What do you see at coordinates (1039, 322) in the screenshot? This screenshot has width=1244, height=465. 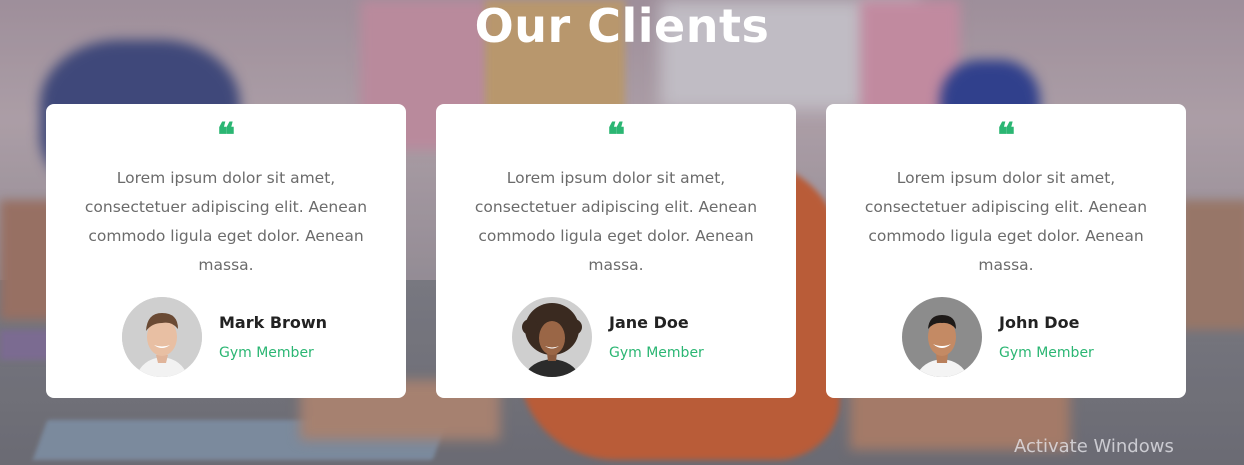 I see `client-name: John Doe` at bounding box center [1039, 322].